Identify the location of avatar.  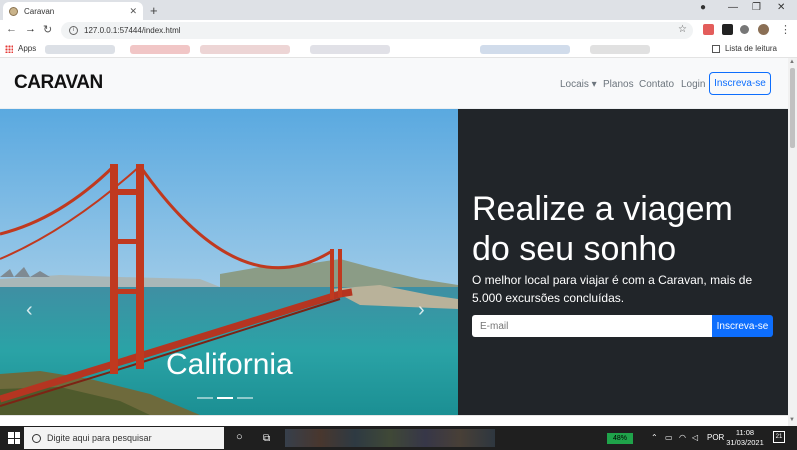
(763, 29).